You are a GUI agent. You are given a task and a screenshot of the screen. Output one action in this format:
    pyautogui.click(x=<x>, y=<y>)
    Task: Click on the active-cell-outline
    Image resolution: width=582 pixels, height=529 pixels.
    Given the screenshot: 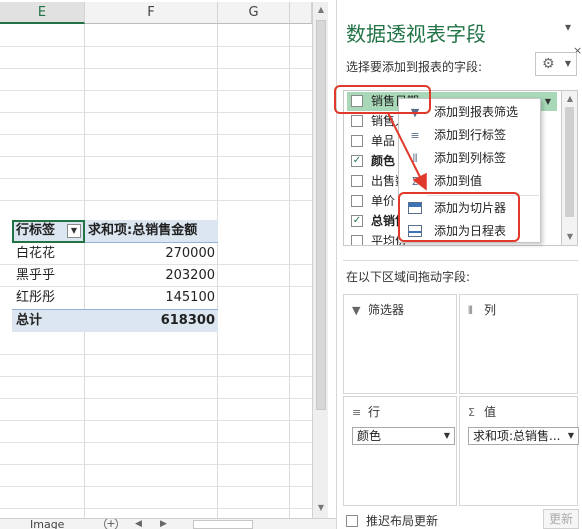 What is the action you would take?
    pyautogui.click(x=48, y=231)
    